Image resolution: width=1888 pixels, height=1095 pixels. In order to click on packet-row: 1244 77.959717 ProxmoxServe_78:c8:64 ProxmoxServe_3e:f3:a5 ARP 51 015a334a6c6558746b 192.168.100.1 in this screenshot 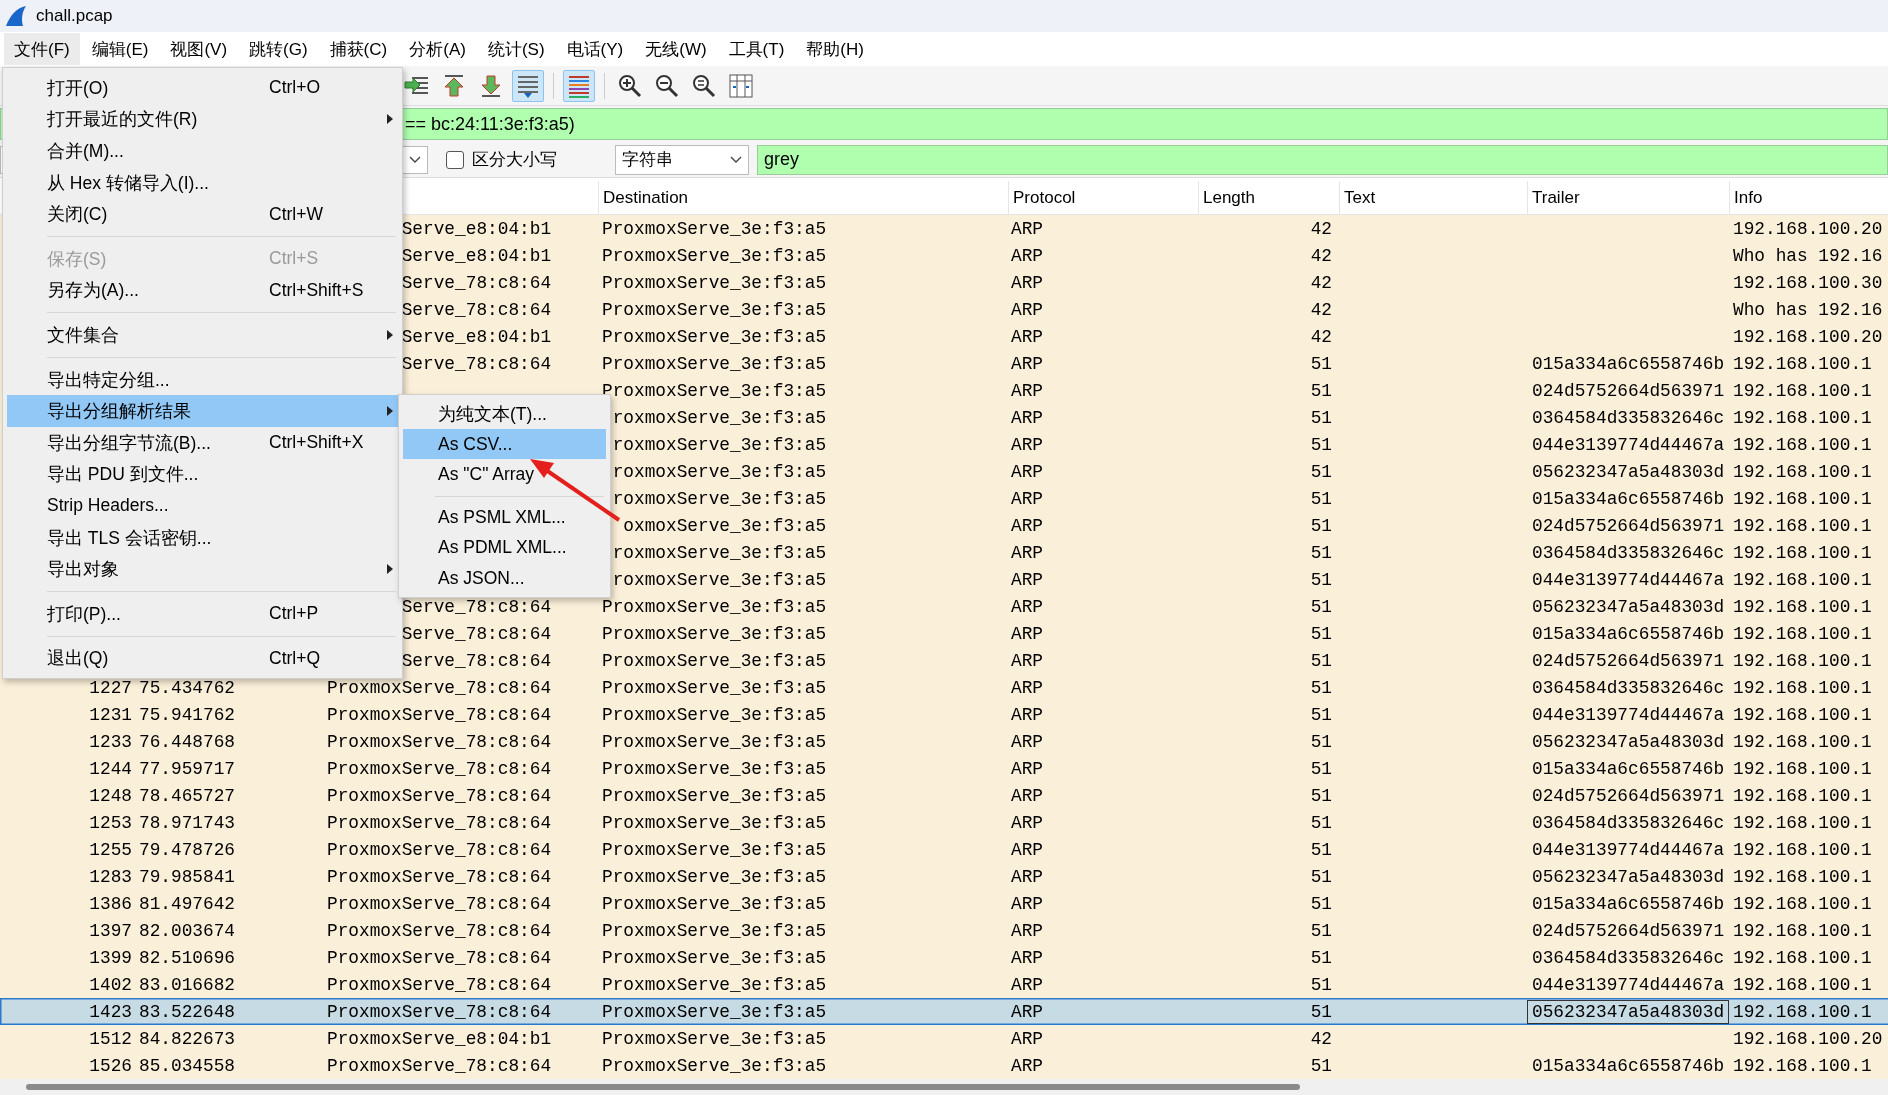, I will do `click(944, 768)`.